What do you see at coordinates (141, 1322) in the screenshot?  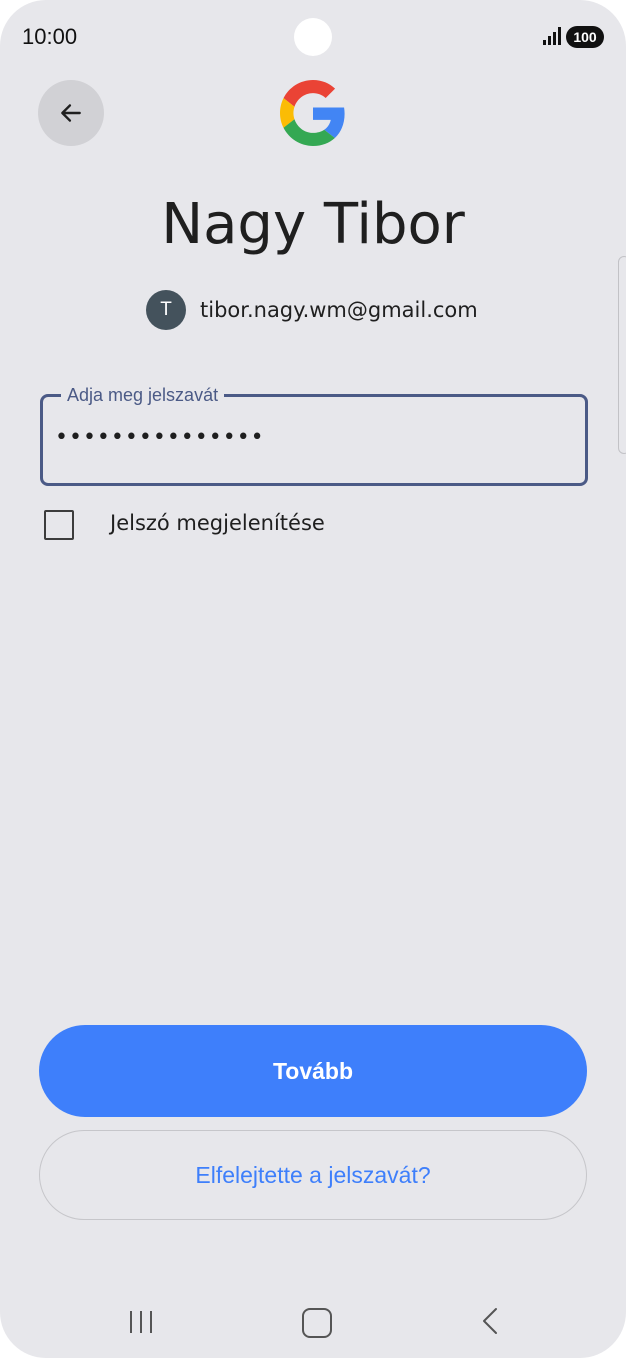 I see `recent-apps-icon` at bounding box center [141, 1322].